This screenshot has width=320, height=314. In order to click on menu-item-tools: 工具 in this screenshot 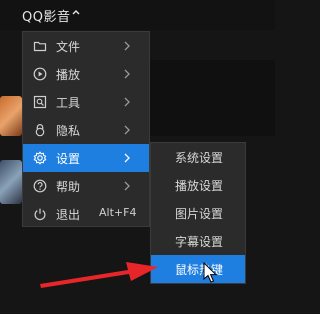, I will do `click(86, 102)`.